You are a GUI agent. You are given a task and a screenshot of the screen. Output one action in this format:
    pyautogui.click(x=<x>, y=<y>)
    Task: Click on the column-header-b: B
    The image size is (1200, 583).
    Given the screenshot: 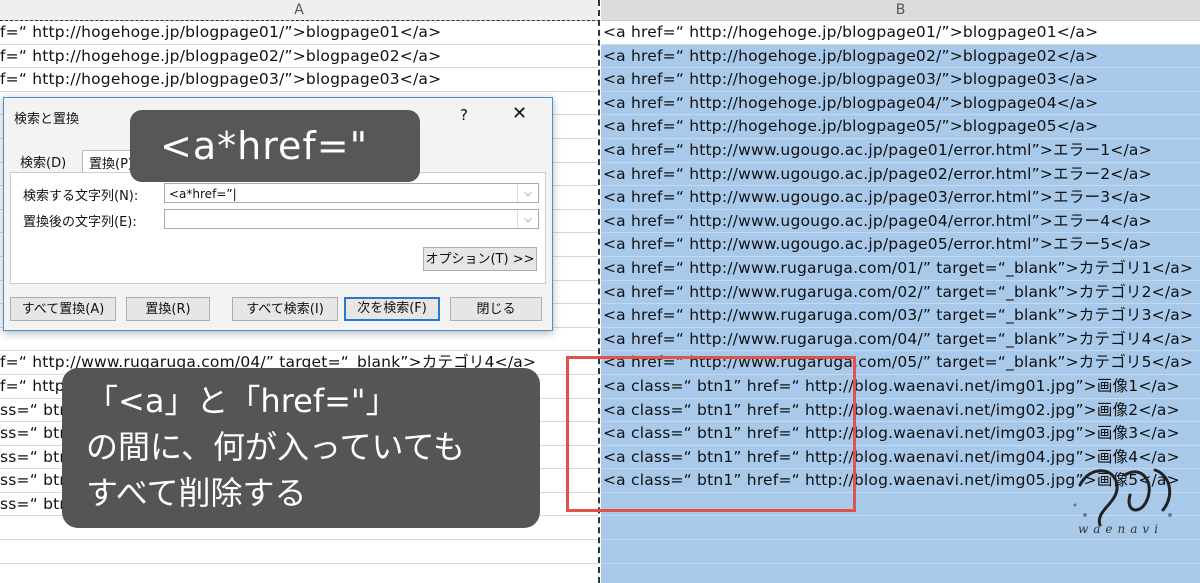 What is the action you would take?
    pyautogui.click(x=900, y=10)
    